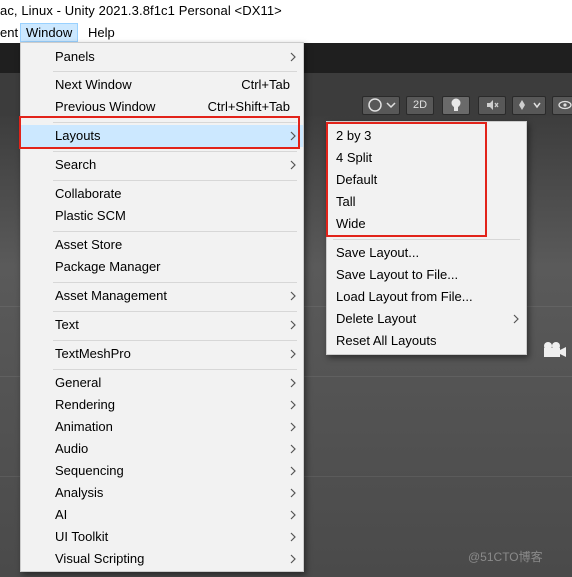 This screenshot has width=572, height=577. Describe the element at coordinates (265, 84) in the screenshot. I see `menu-item-shortcut: Ctrl+Tab` at that location.